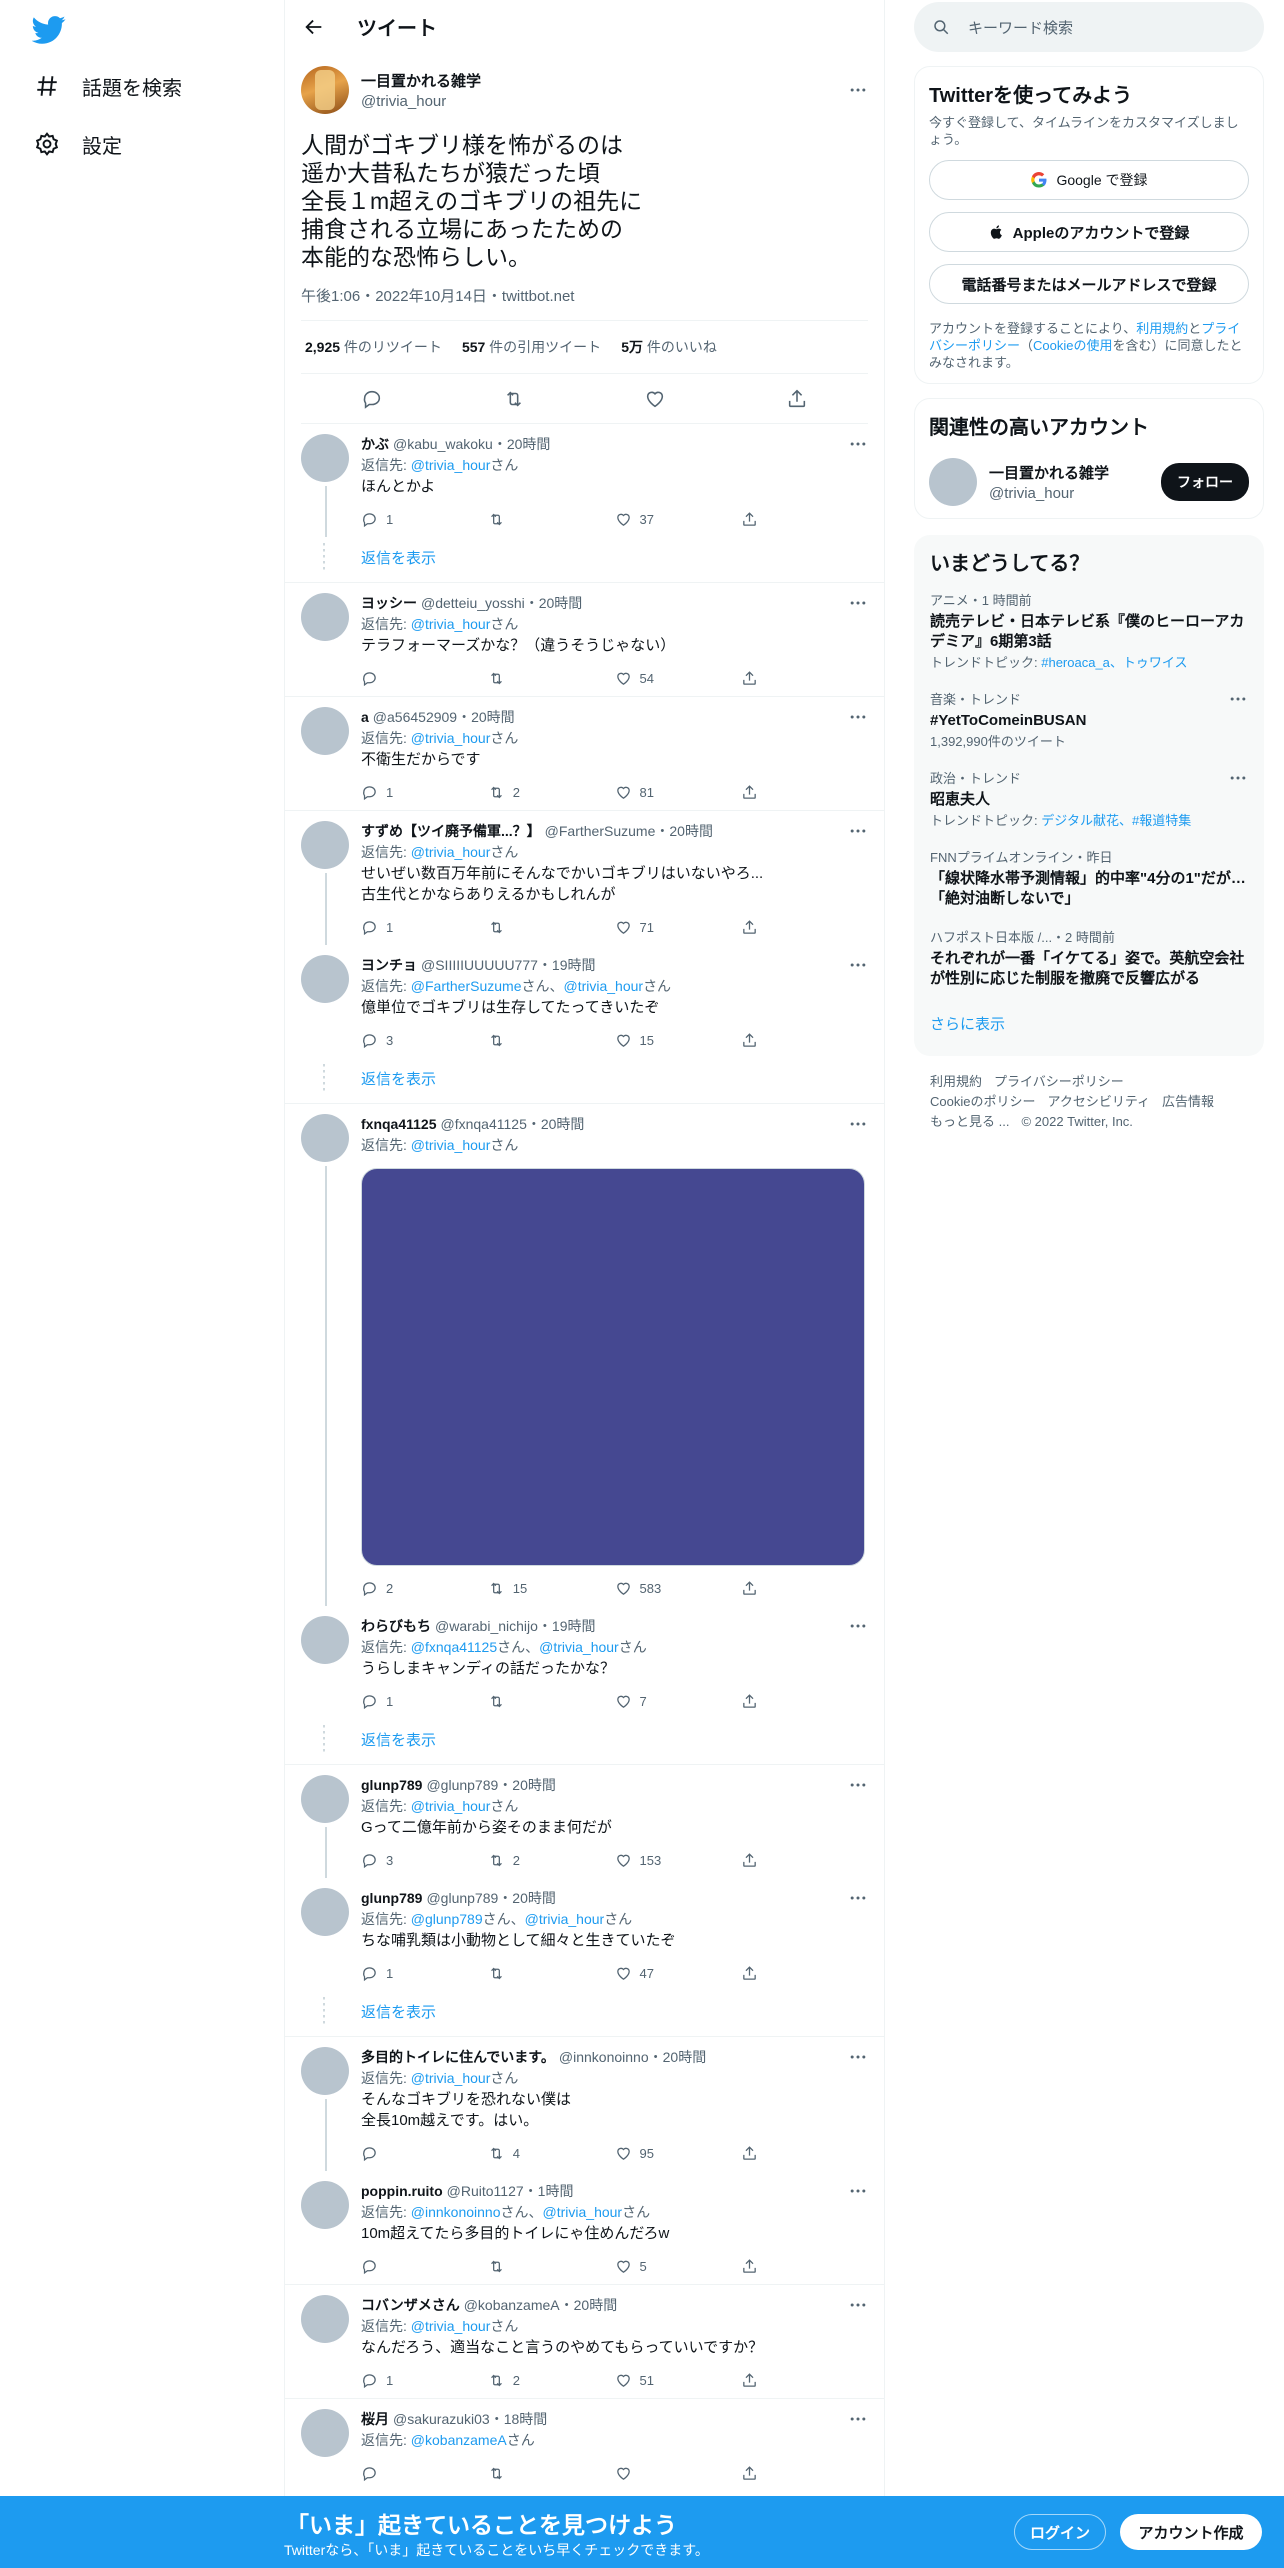 This screenshot has width=1284, height=2568. I want to click on signup-button: アカウント作成, so click(1191, 2532).